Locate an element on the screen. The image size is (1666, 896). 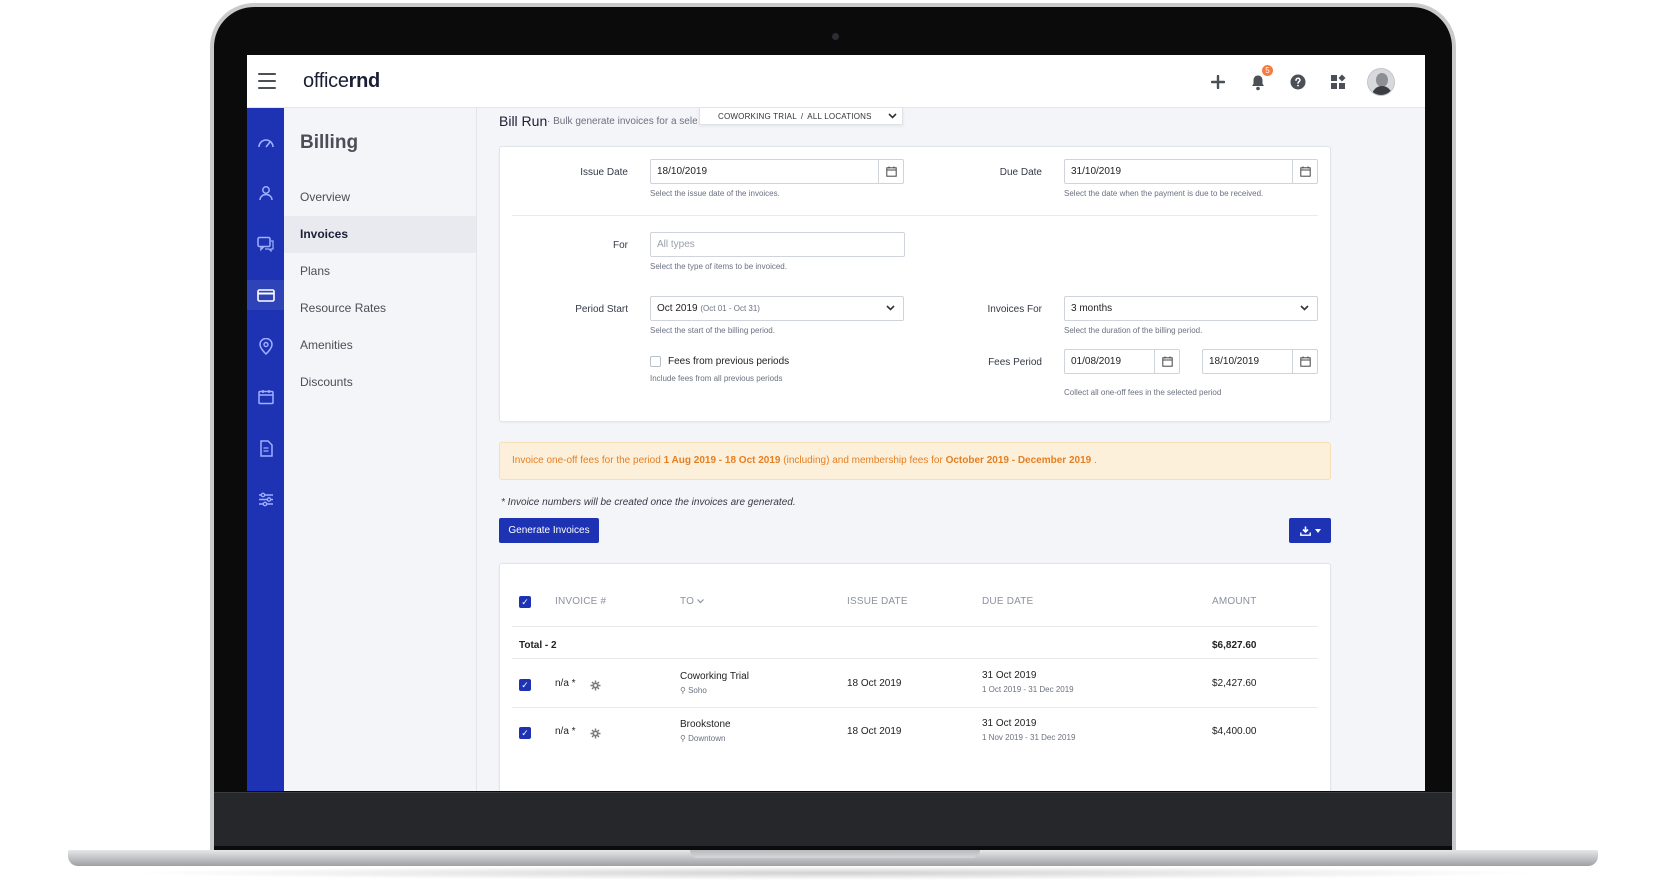
dashboard-icon is located at coordinates (265, 142).